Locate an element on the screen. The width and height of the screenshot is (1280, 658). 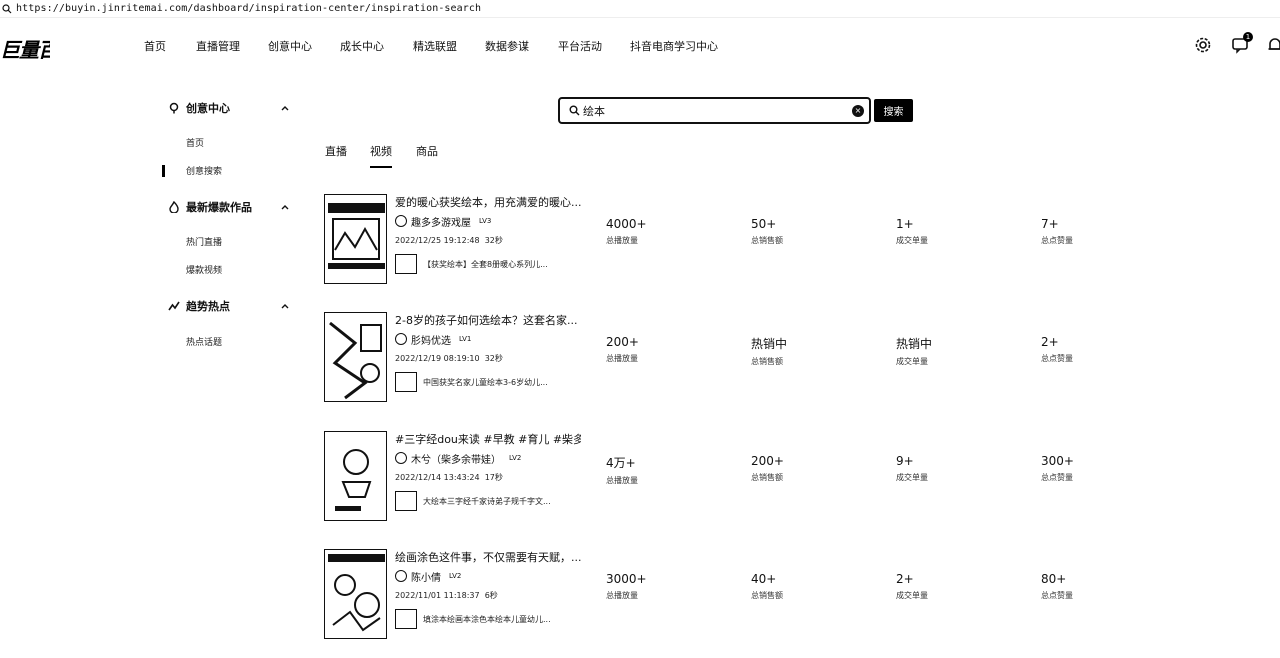
sidebar-group-latest-hits: 最新爆款作品 is located at coordinates (225, 207).